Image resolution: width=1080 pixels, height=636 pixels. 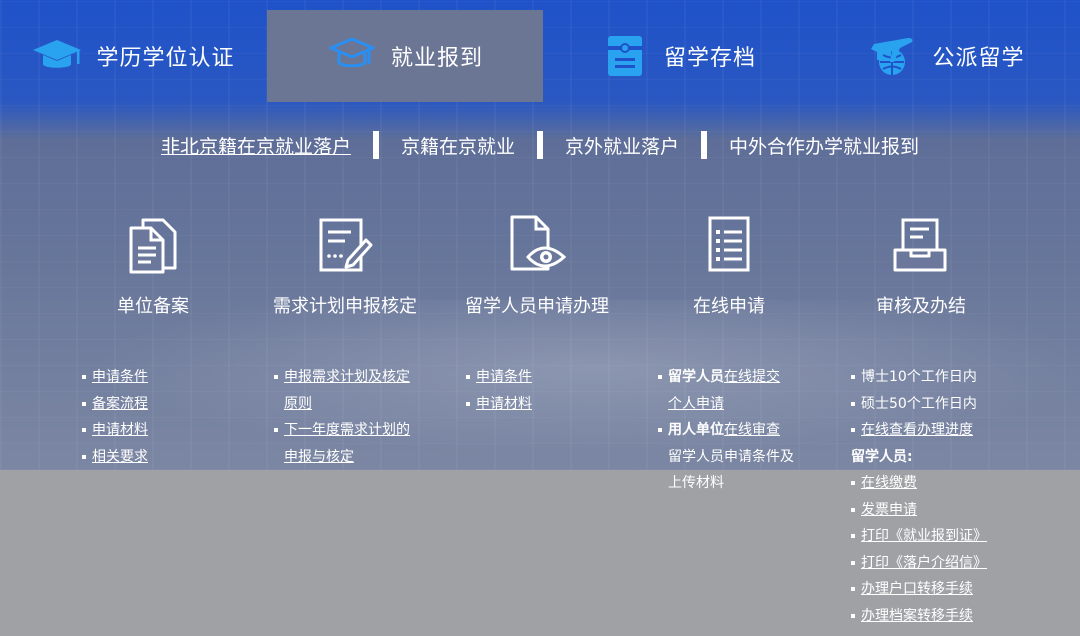 What do you see at coordinates (625, 56) in the screenshot?
I see `archive-document-icon` at bounding box center [625, 56].